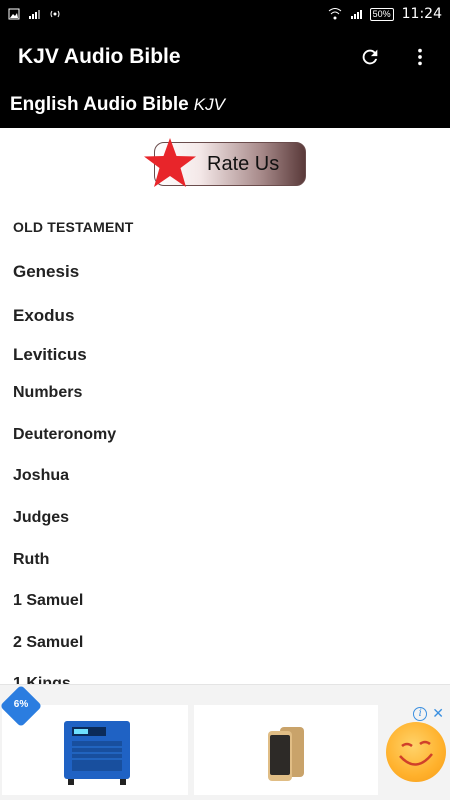 The image size is (450, 800). I want to click on discount-badge-label: 6%, so click(21, 704).